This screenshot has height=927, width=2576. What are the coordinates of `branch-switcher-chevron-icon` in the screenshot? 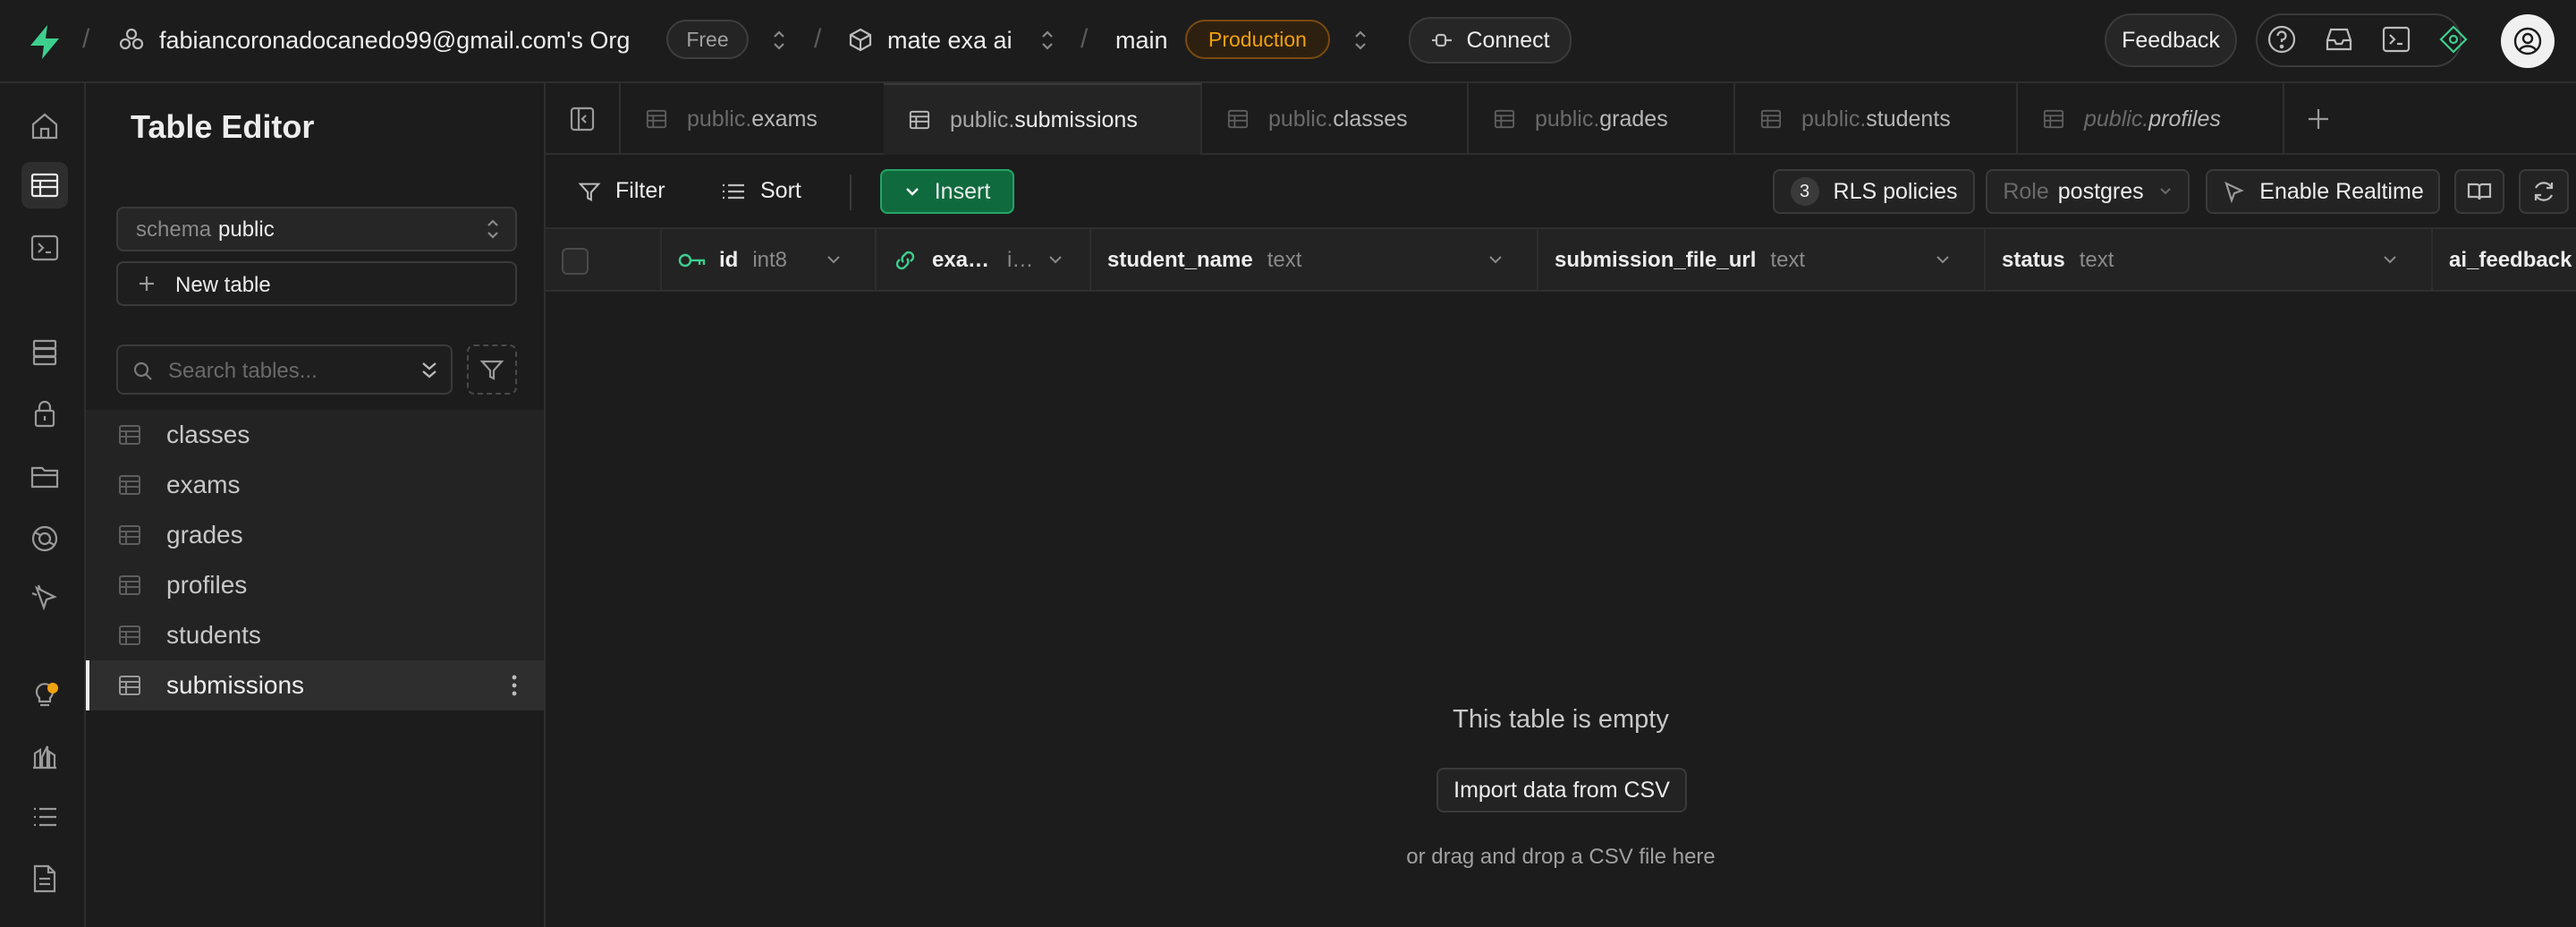 It's located at (1360, 40).